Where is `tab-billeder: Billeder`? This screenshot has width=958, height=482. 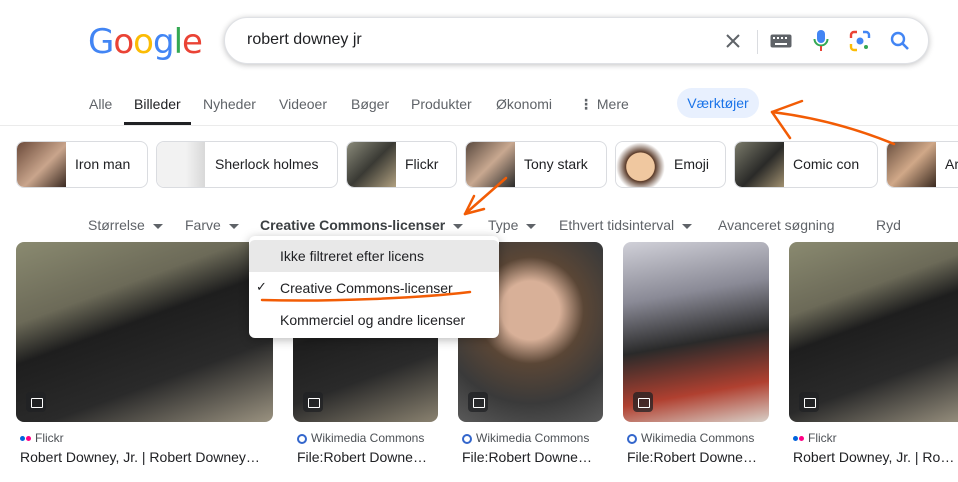
tab-billeder: Billeder is located at coordinates (157, 104).